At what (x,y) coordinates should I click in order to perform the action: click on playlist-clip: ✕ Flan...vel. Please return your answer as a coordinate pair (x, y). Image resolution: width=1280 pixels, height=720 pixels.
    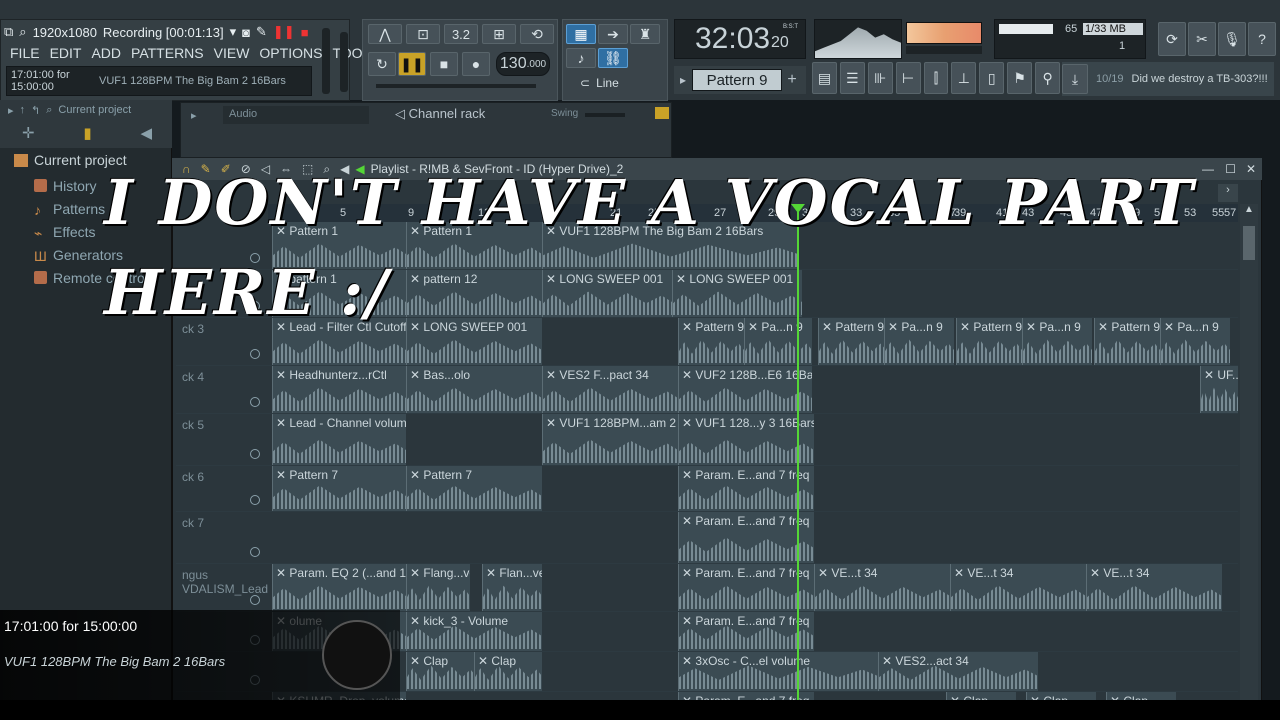
    Looking at the image, I should click on (512, 587).